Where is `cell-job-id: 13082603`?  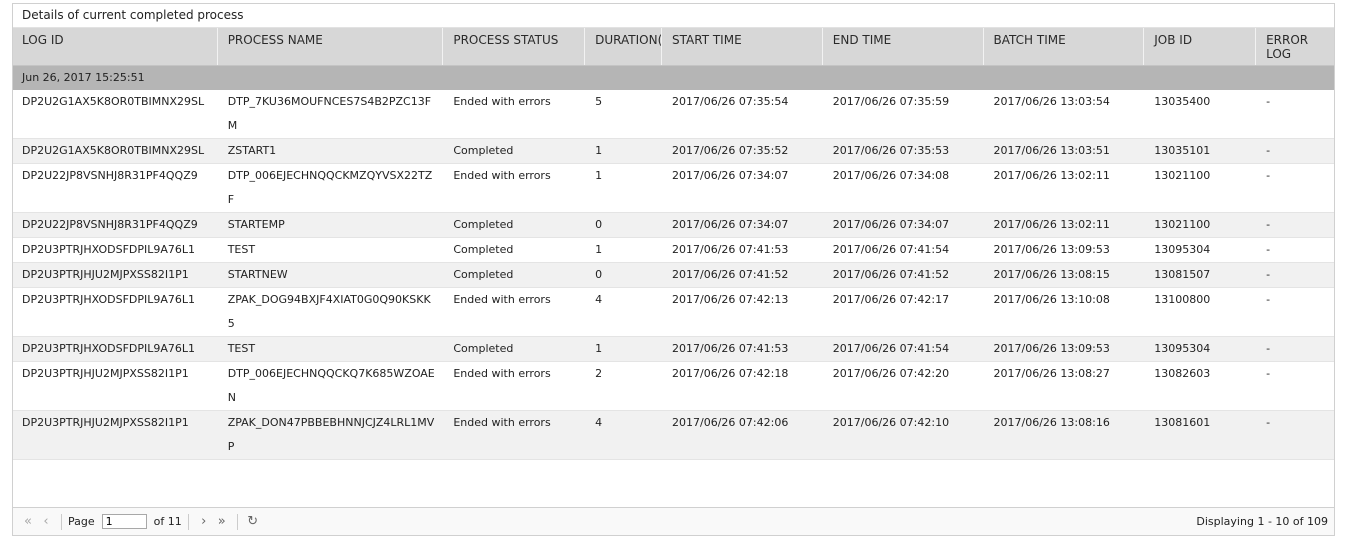
cell-job-id: 13082603 is located at coordinates (1182, 373).